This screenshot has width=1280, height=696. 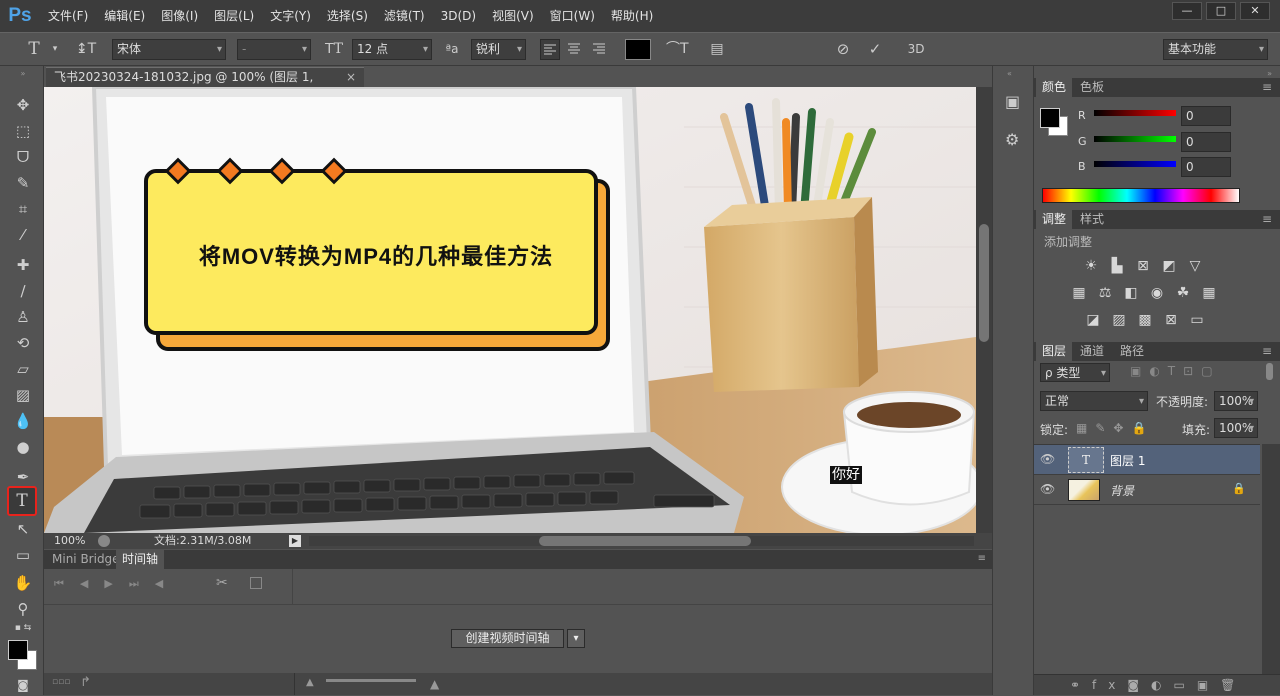 What do you see at coordinates (1271, 559) in the screenshot?
I see `layers-scrollbar` at bounding box center [1271, 559].